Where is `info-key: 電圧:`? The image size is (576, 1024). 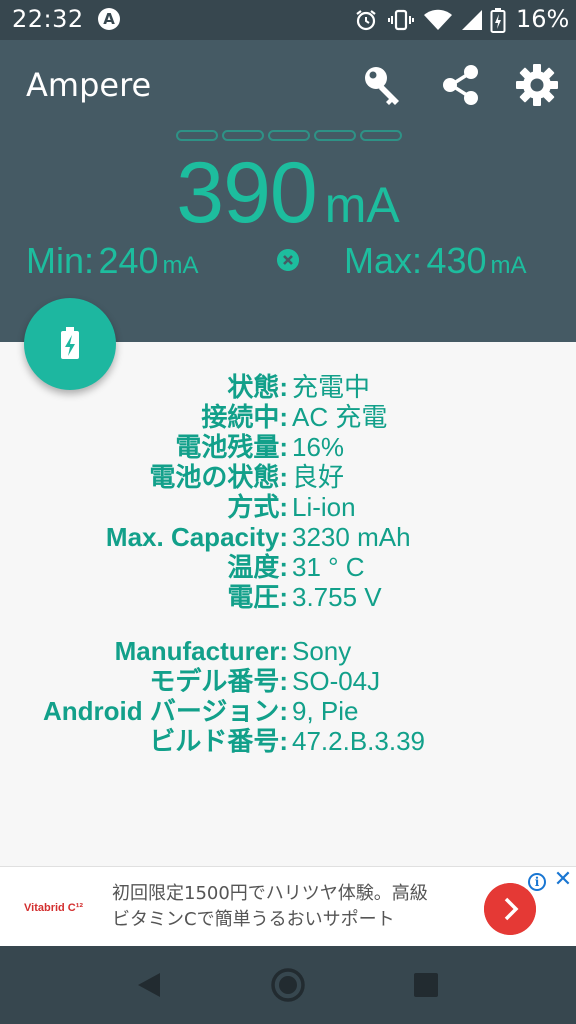
info-key: 電圧: is located at coordinates (257, 597).